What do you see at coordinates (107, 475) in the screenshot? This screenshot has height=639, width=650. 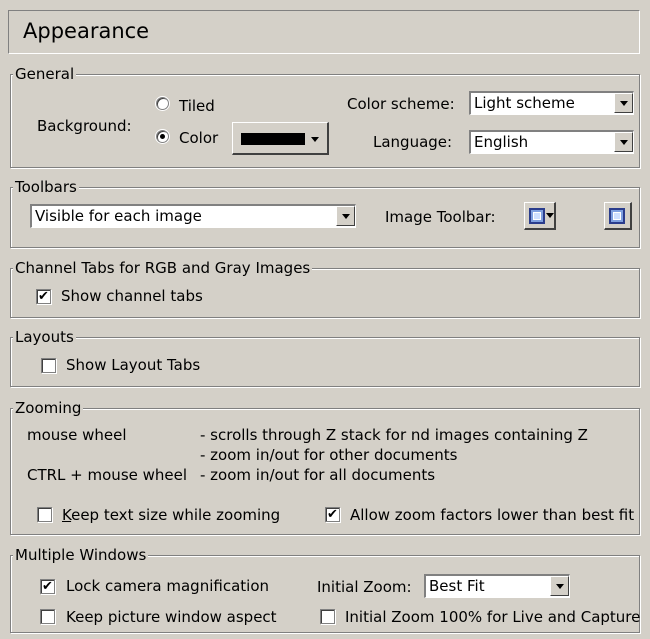 I see `ctrl-wheel-label: CTRL + mouse wheel` at bounding box center [107, 475].